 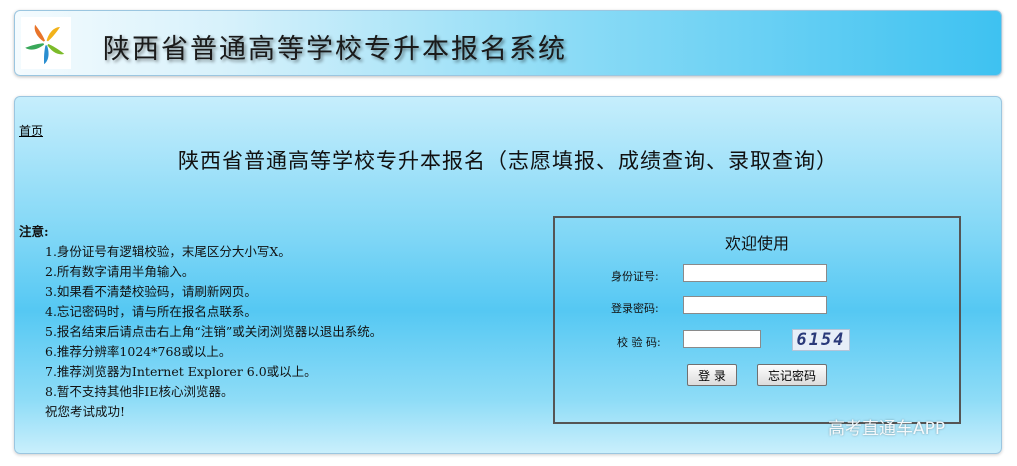 What do you see at coordinates (120, 271) in the screenshot?
I see `notice-item: 2.所有数字请用半角输入。` at bounding box center [120, 271].